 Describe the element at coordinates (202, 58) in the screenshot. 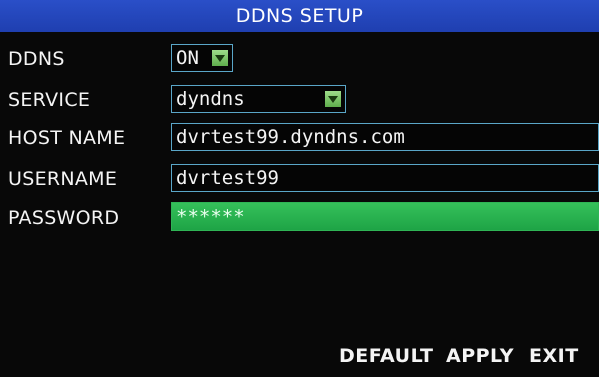

I see `ddns-select: ON` at that location.